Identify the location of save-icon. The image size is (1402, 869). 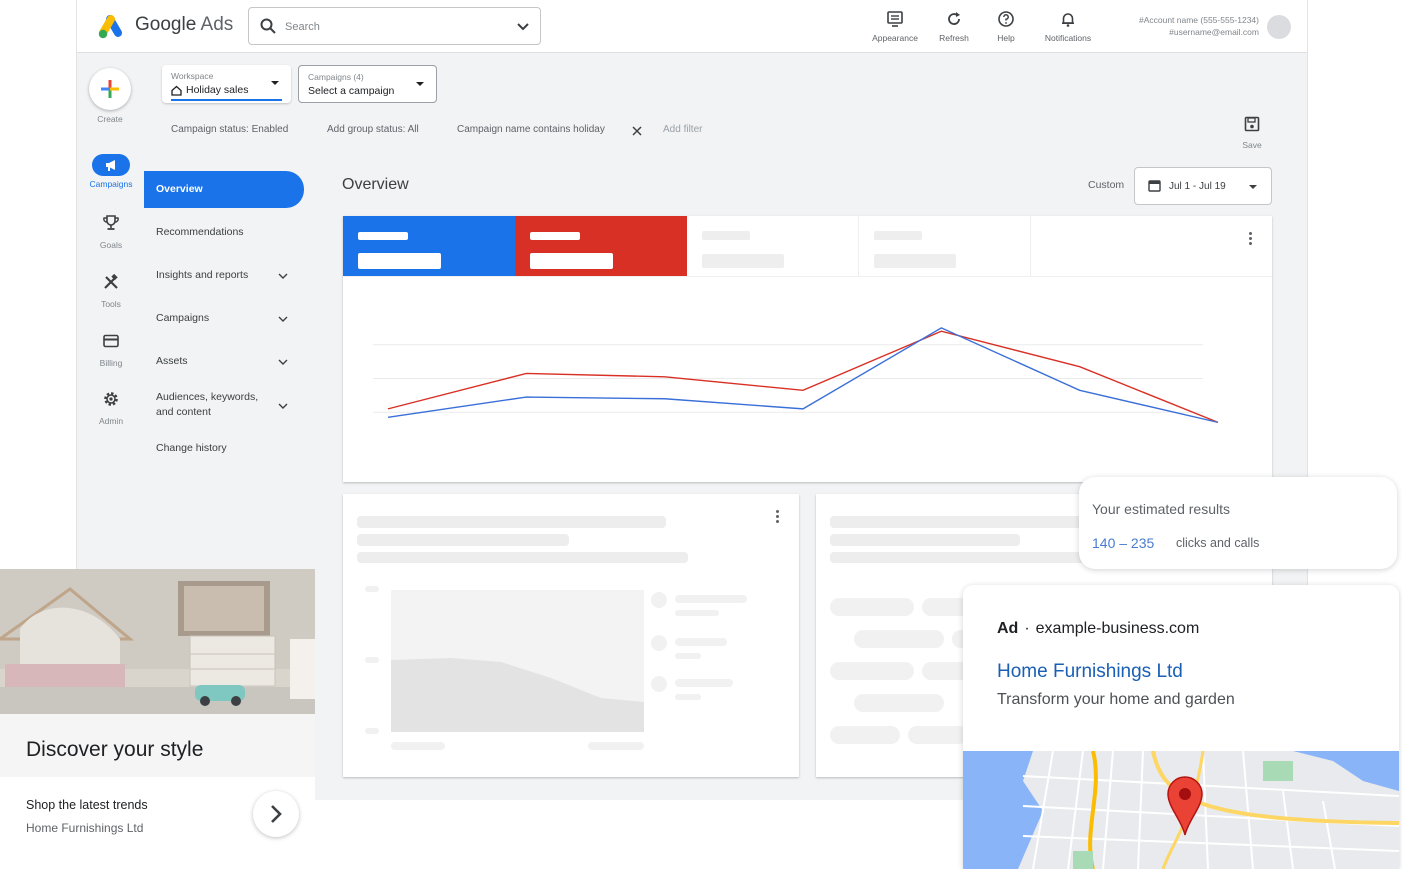
(1252, 124).